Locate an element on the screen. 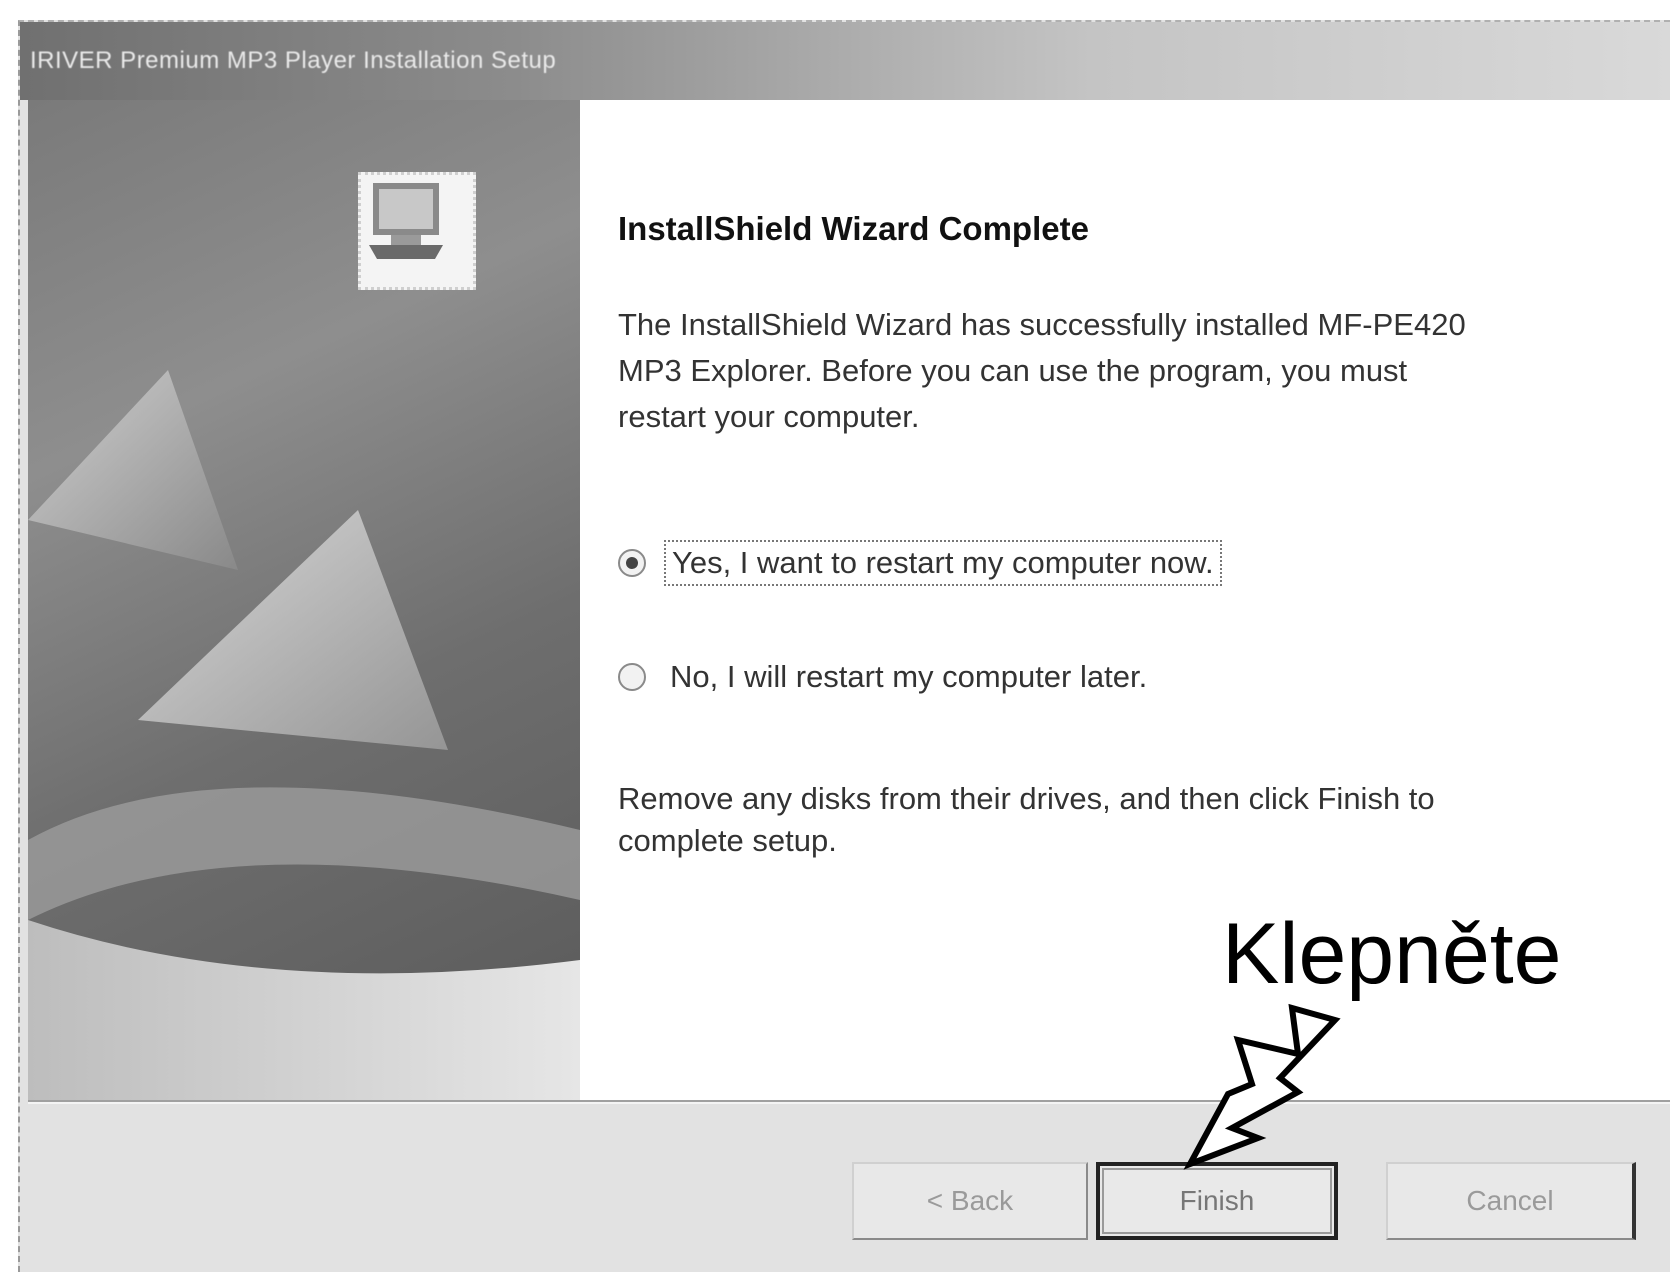  click-annotation-label: Klepněte is located at coordinates (1392, 954).